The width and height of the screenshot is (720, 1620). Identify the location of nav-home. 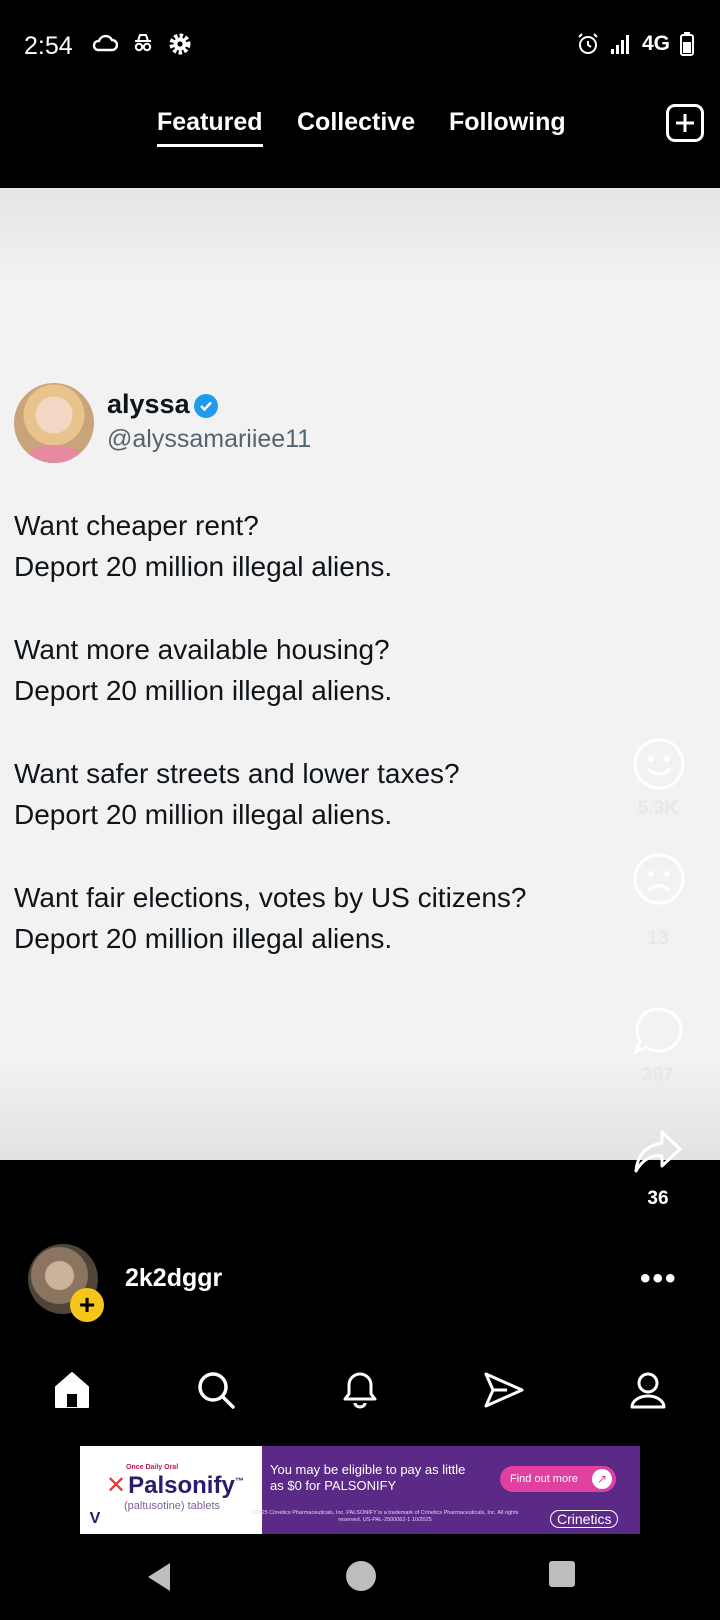
(72, 1390).